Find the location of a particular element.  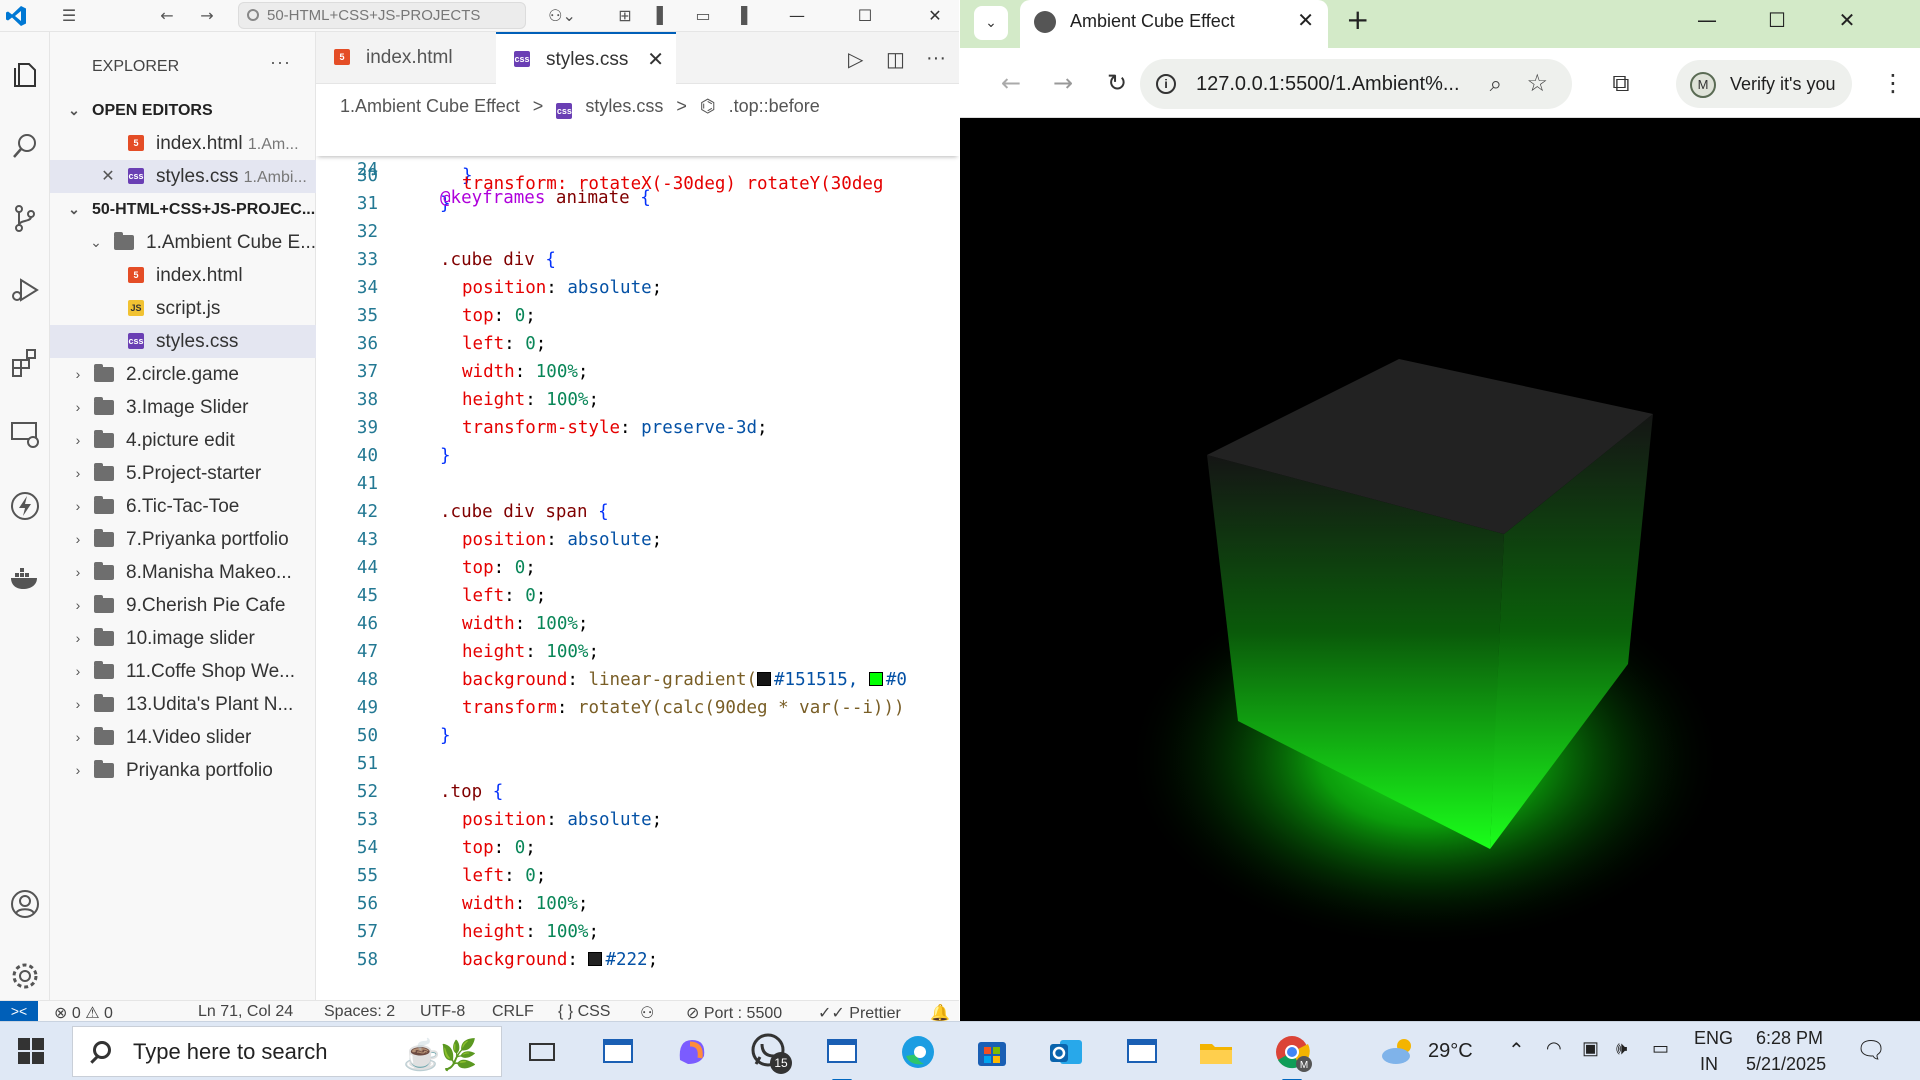

file-item: 5 index.html is located at coordinates (183, 275).